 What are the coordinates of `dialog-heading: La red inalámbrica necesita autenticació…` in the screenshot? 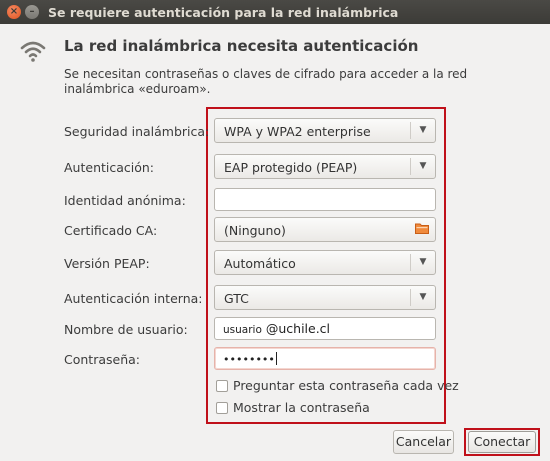 It's located at (241, 46).